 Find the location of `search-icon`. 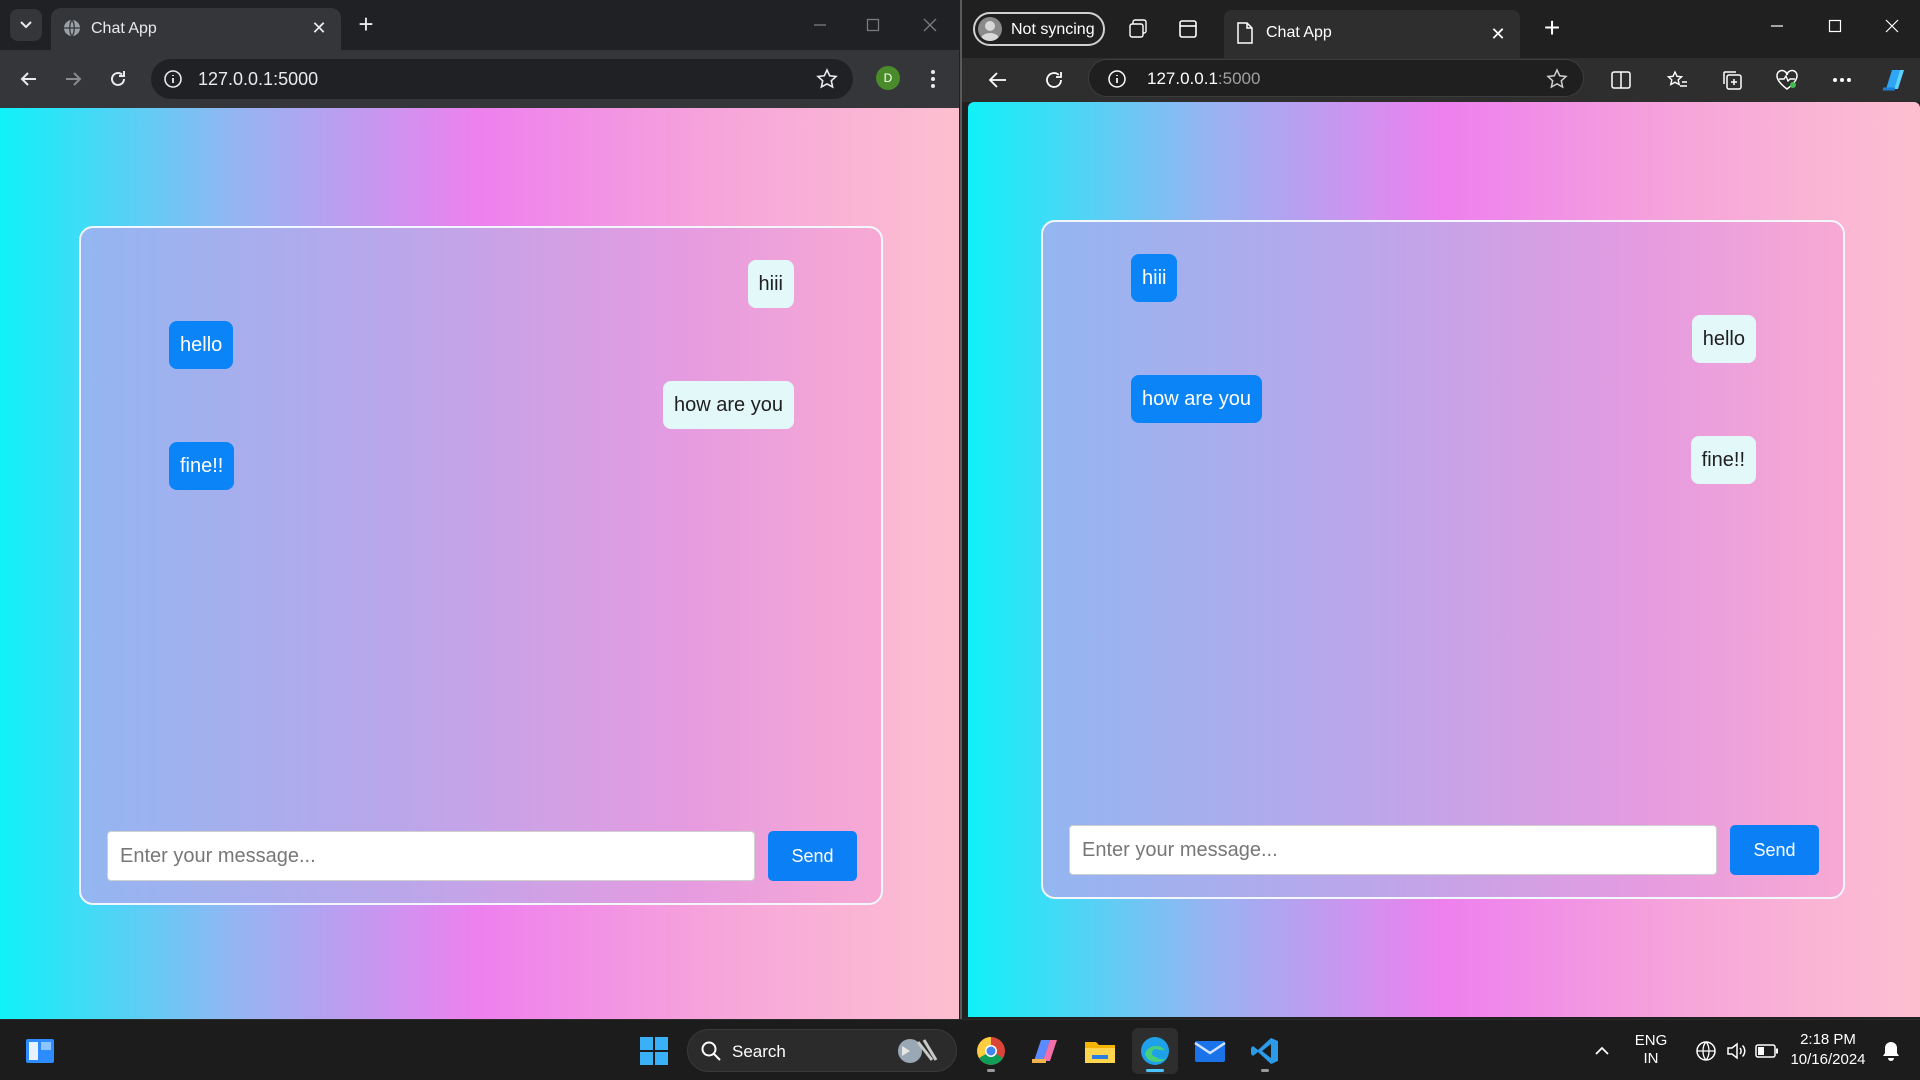

search-icon is located at coordinates (711, 1051).